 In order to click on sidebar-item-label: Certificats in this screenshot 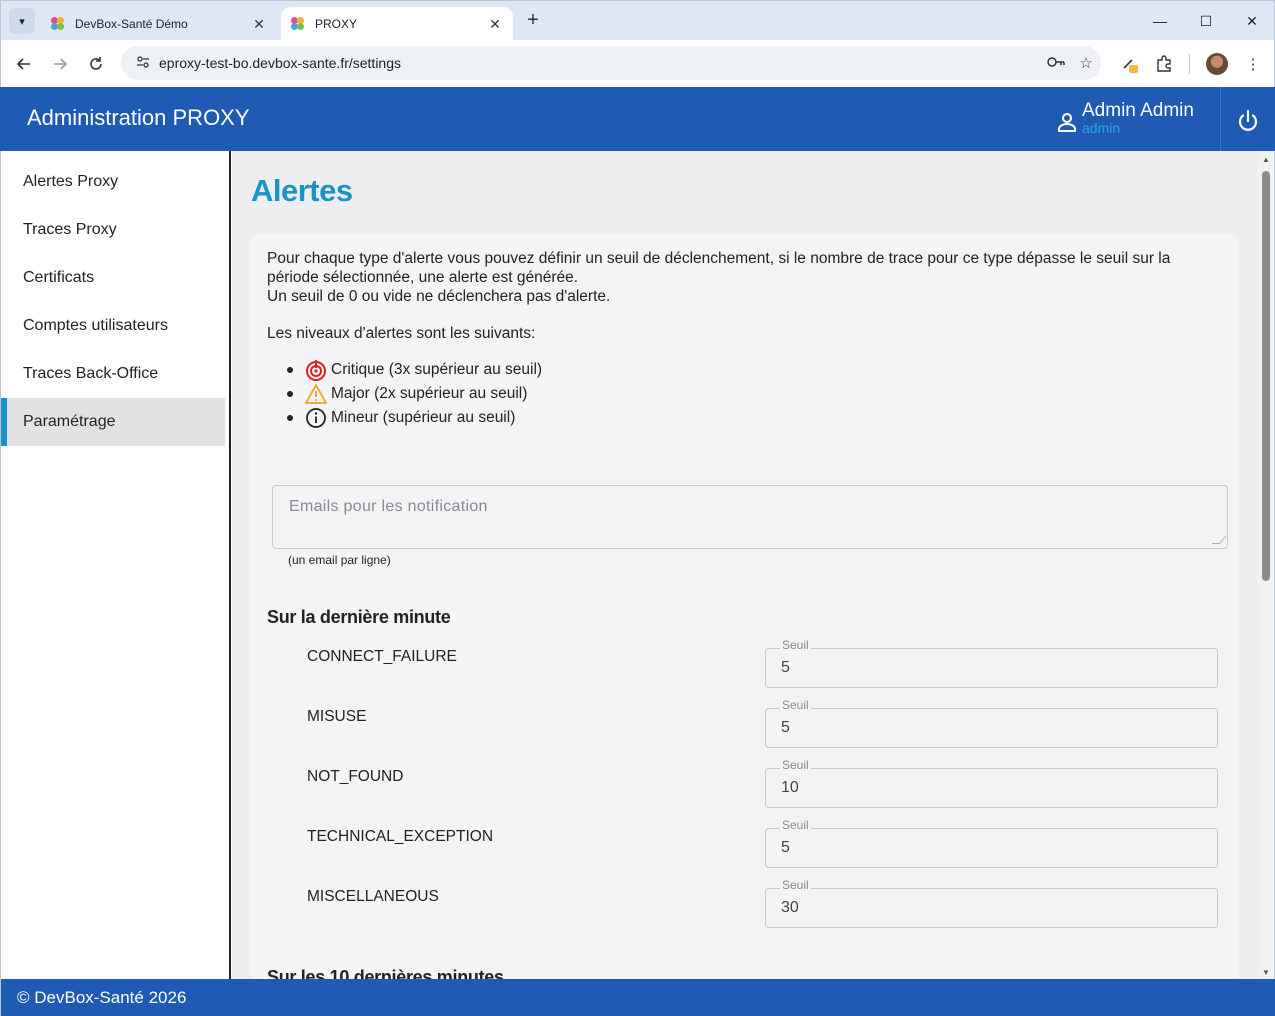, I will do `click(59, 277)`.